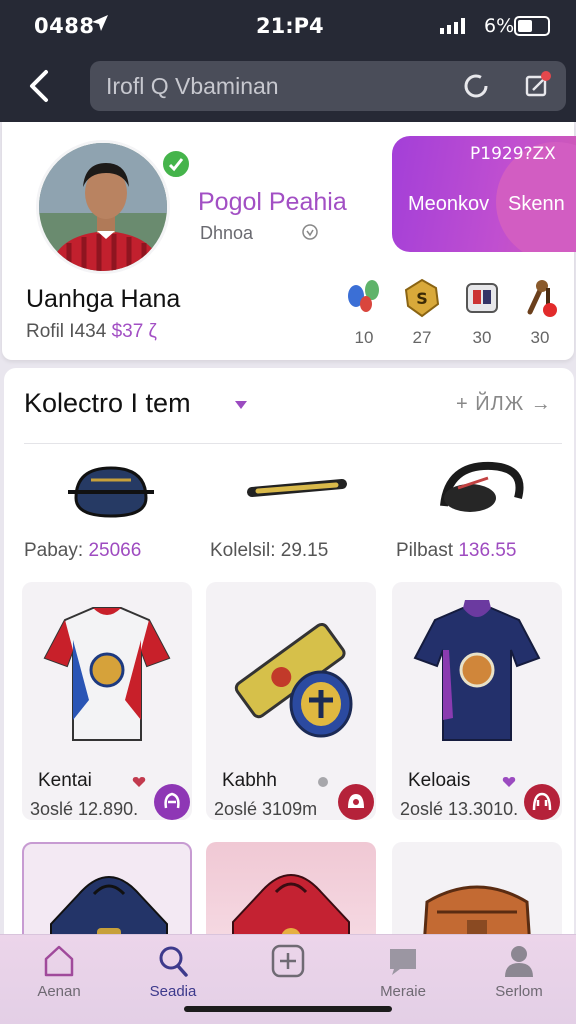  I want to click on add-icon, so click(288, 961).